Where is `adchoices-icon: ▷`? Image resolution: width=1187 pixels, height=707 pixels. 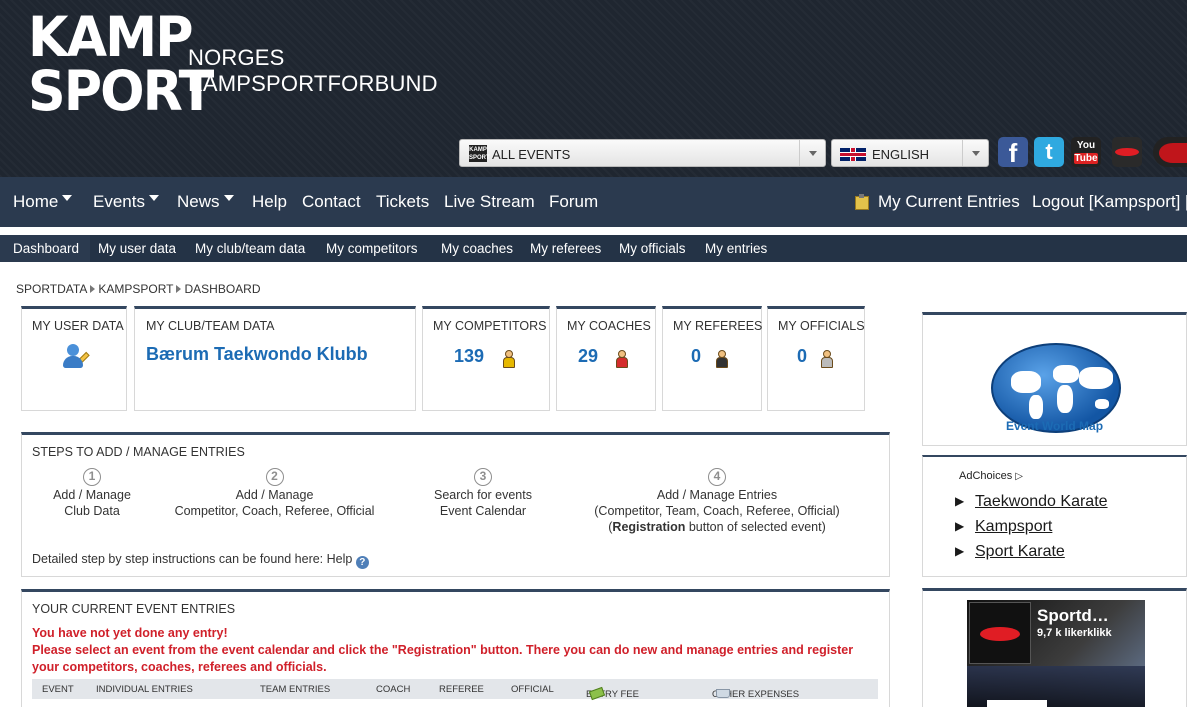 adchoices-icon: ▷ is located at coordinates (1019, 476).